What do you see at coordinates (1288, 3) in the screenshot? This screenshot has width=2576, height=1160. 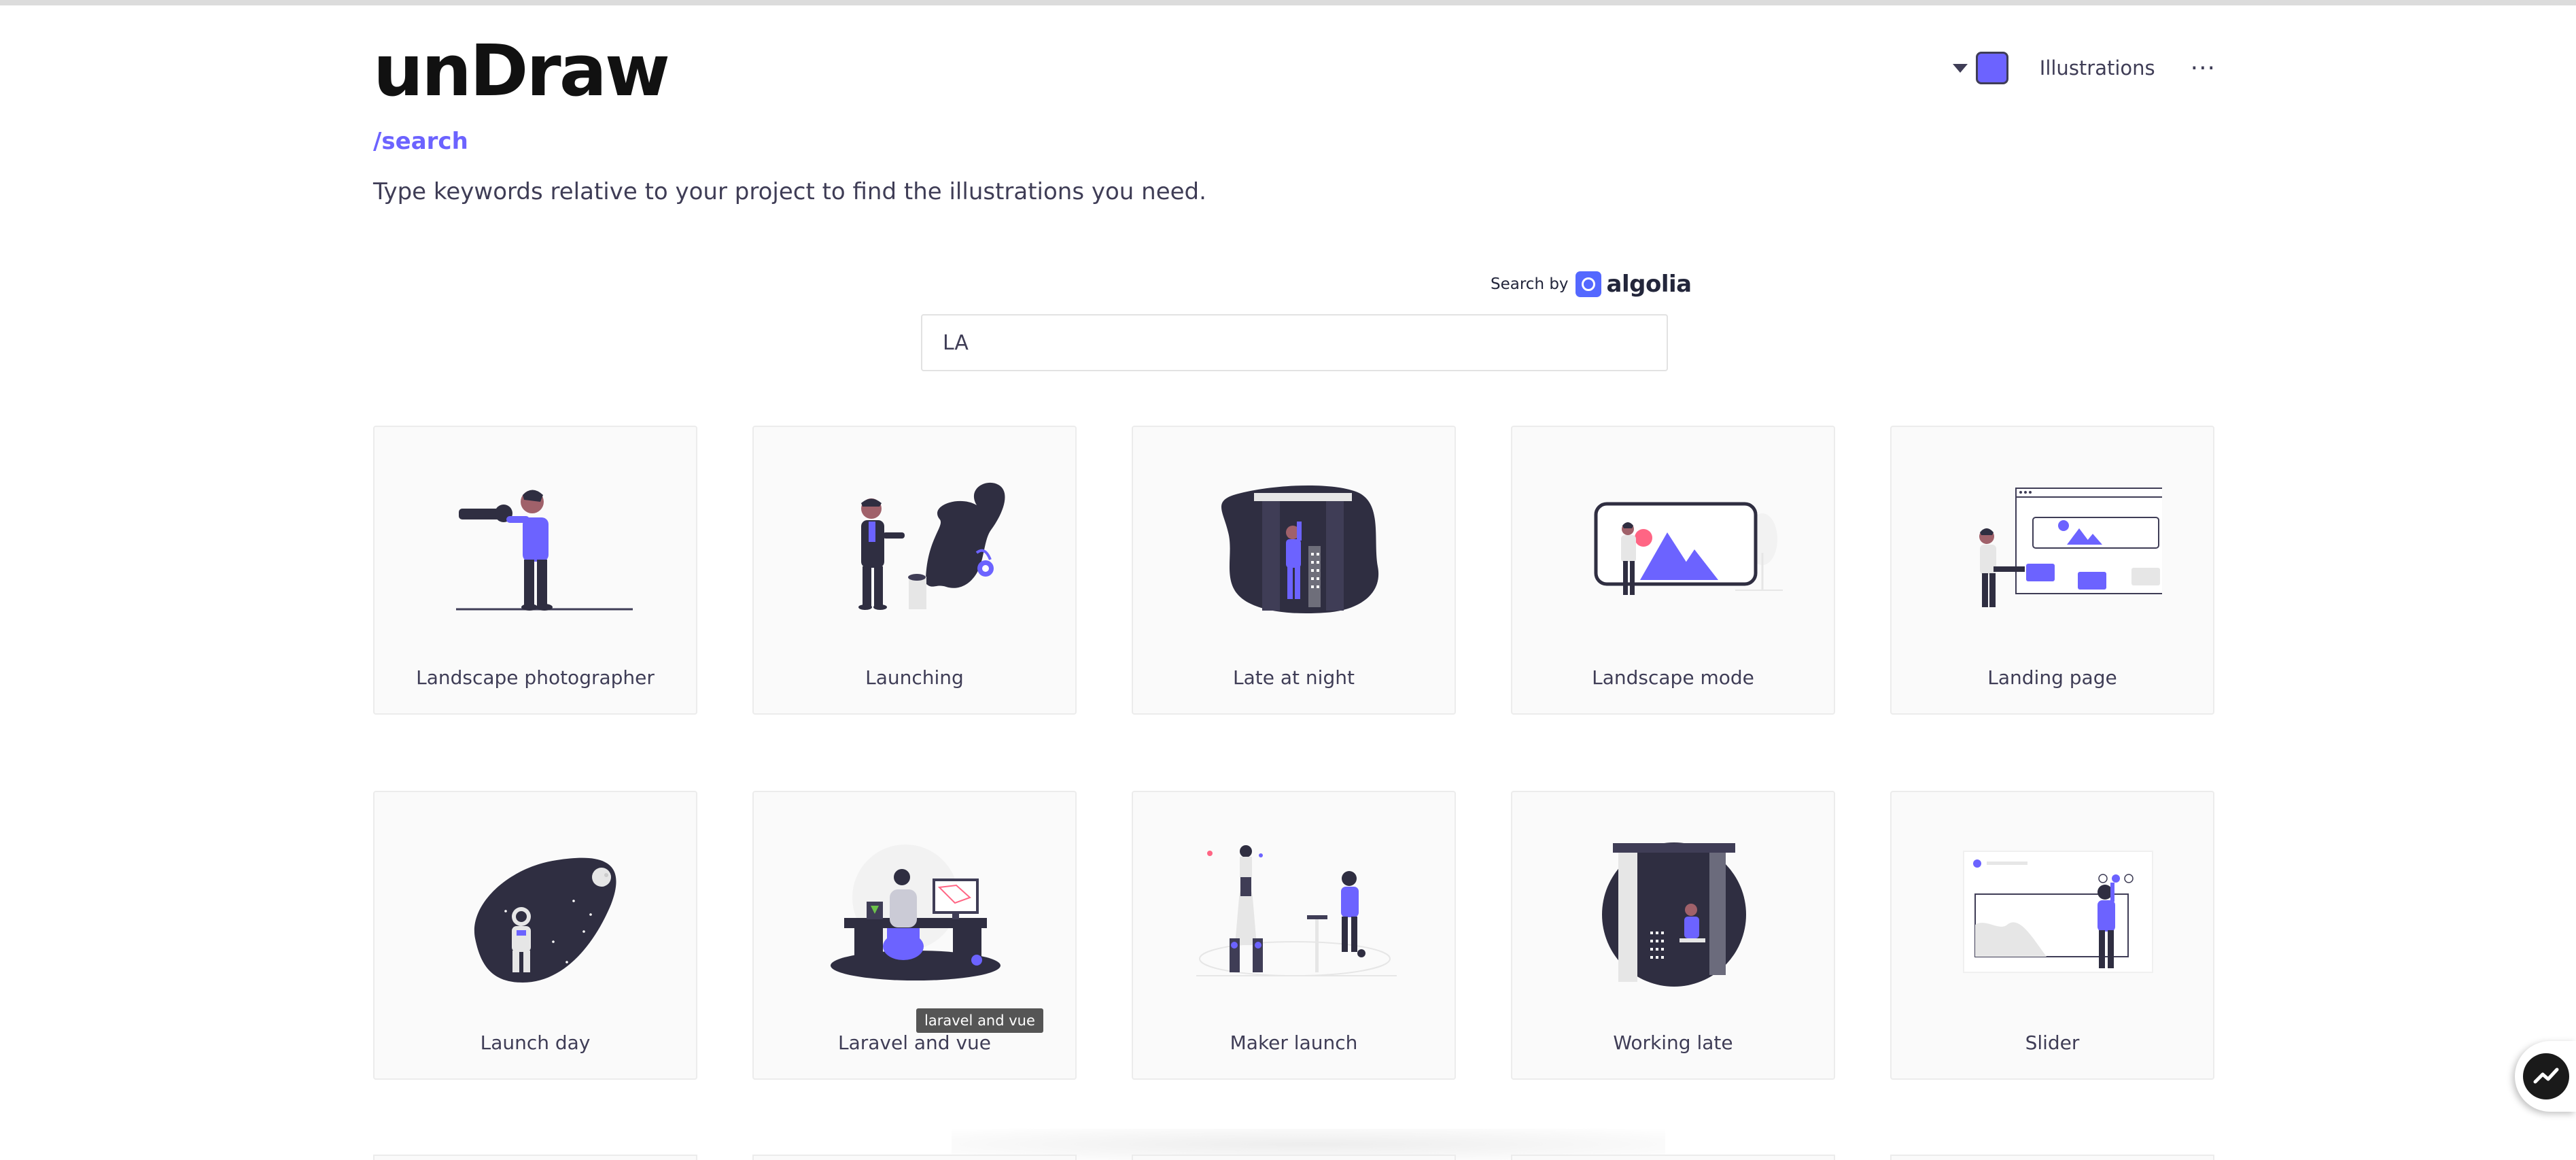 I see `top-border` at bounding box center [1288, 3].